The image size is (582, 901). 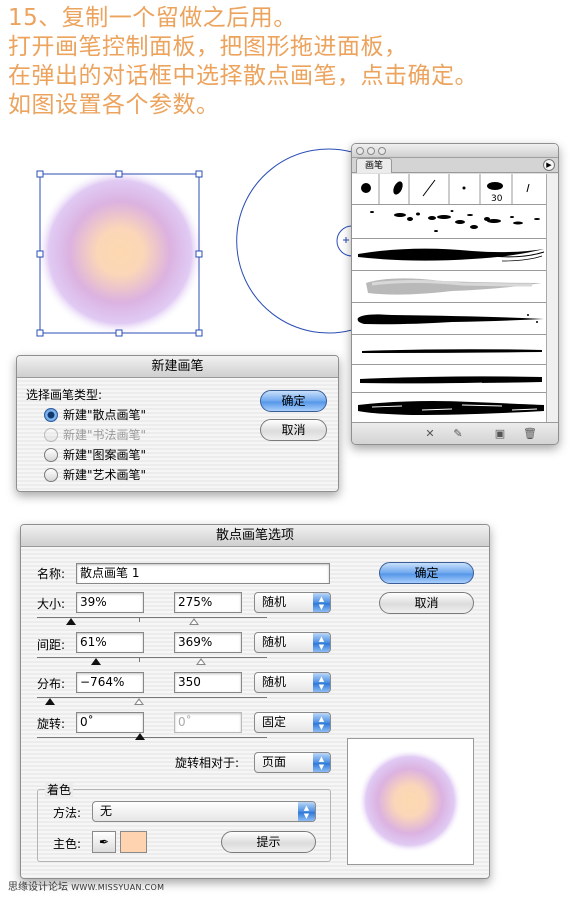 What do you see at coordinates (106, 811) in the screenshot?
I see `method-value: 无` at bounding box center [106, 811].